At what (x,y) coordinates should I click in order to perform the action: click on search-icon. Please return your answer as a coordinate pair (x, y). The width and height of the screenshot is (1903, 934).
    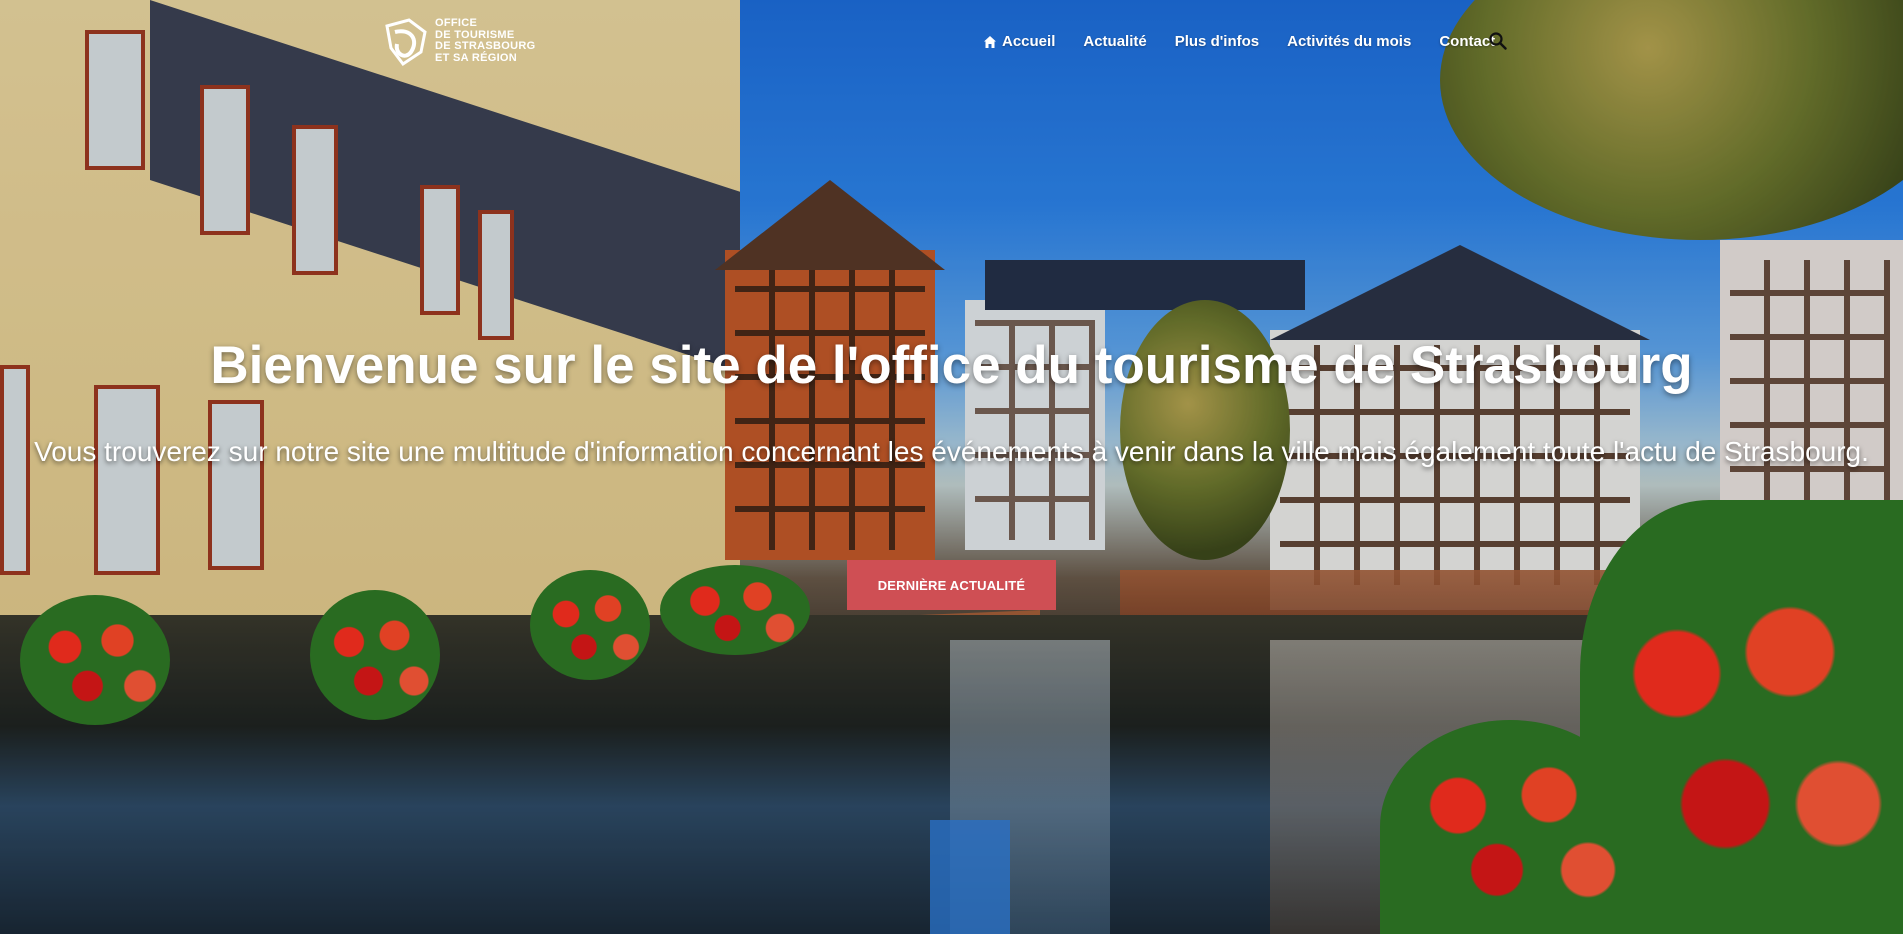
    Looking at the image, I should click on (1498, 41).